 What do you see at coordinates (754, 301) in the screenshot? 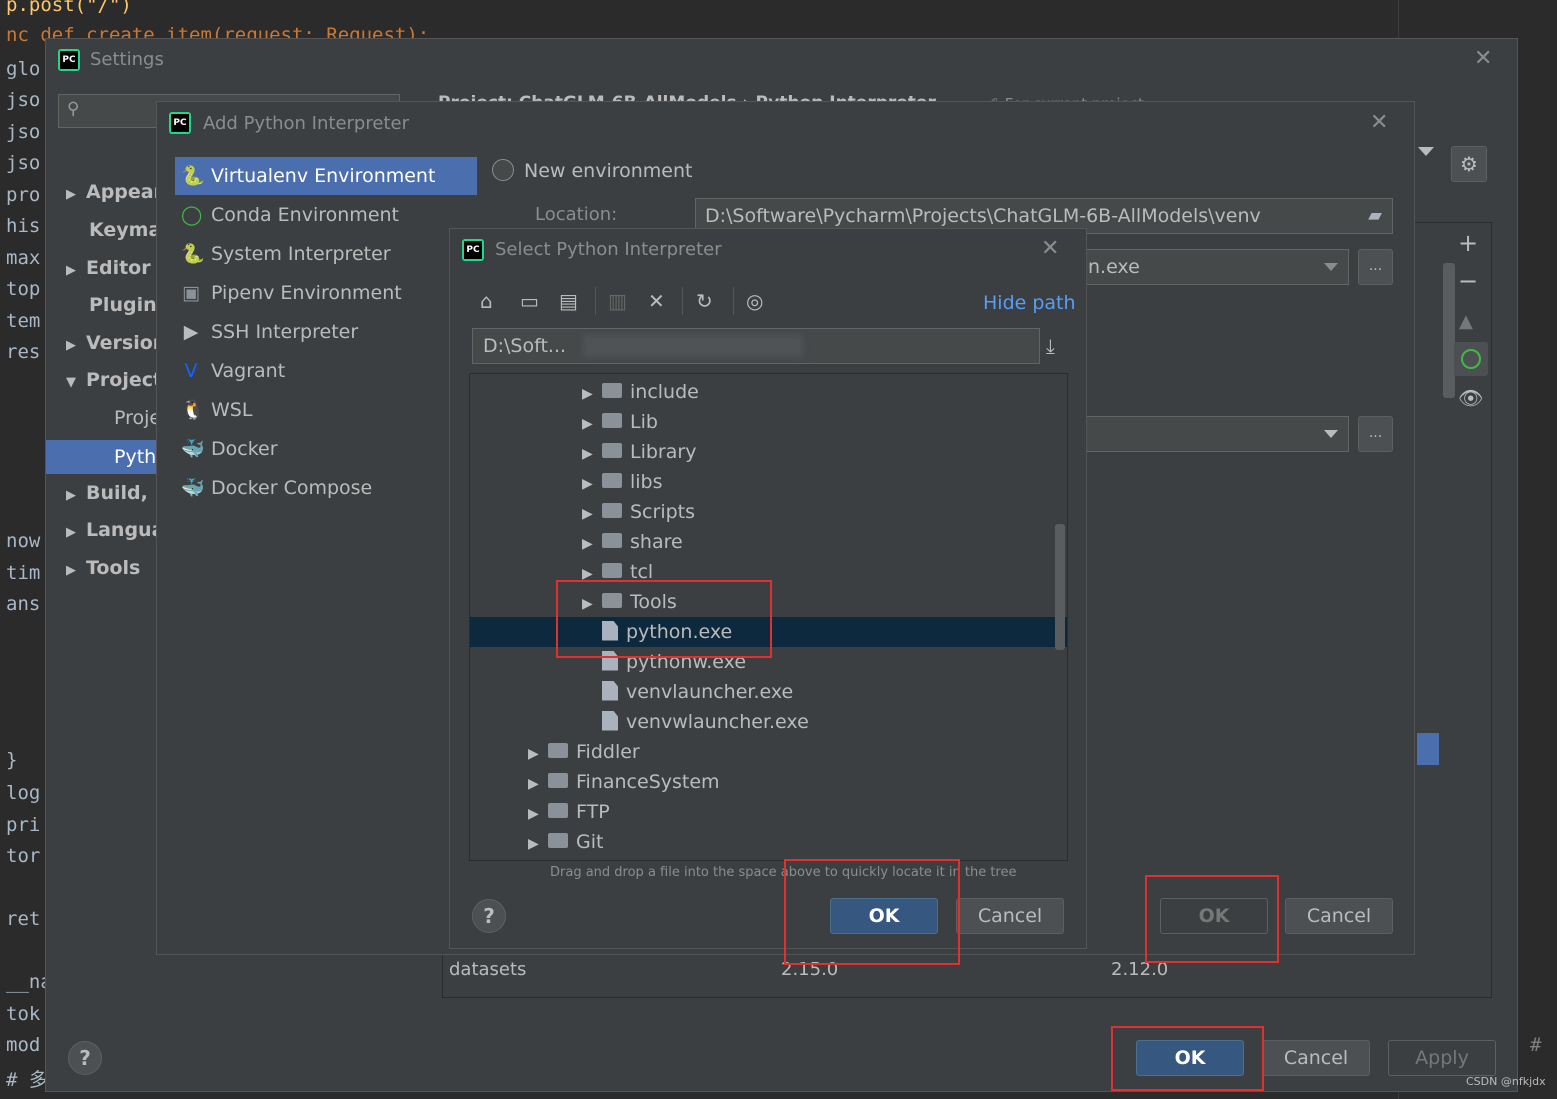
I see `show-hidden-files-icon: ◎` at bounding box center [754, 301].